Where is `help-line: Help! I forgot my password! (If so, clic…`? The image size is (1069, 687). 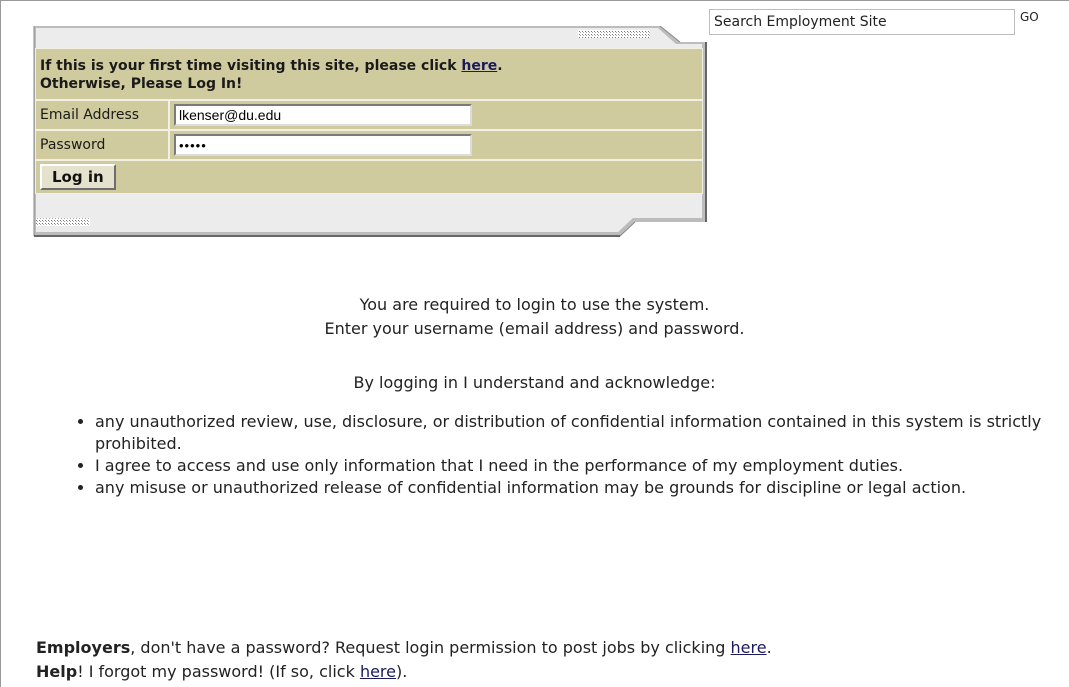
help-line: Help! I forgot my password! (If so, clic… is located at coordinates (221, 672).